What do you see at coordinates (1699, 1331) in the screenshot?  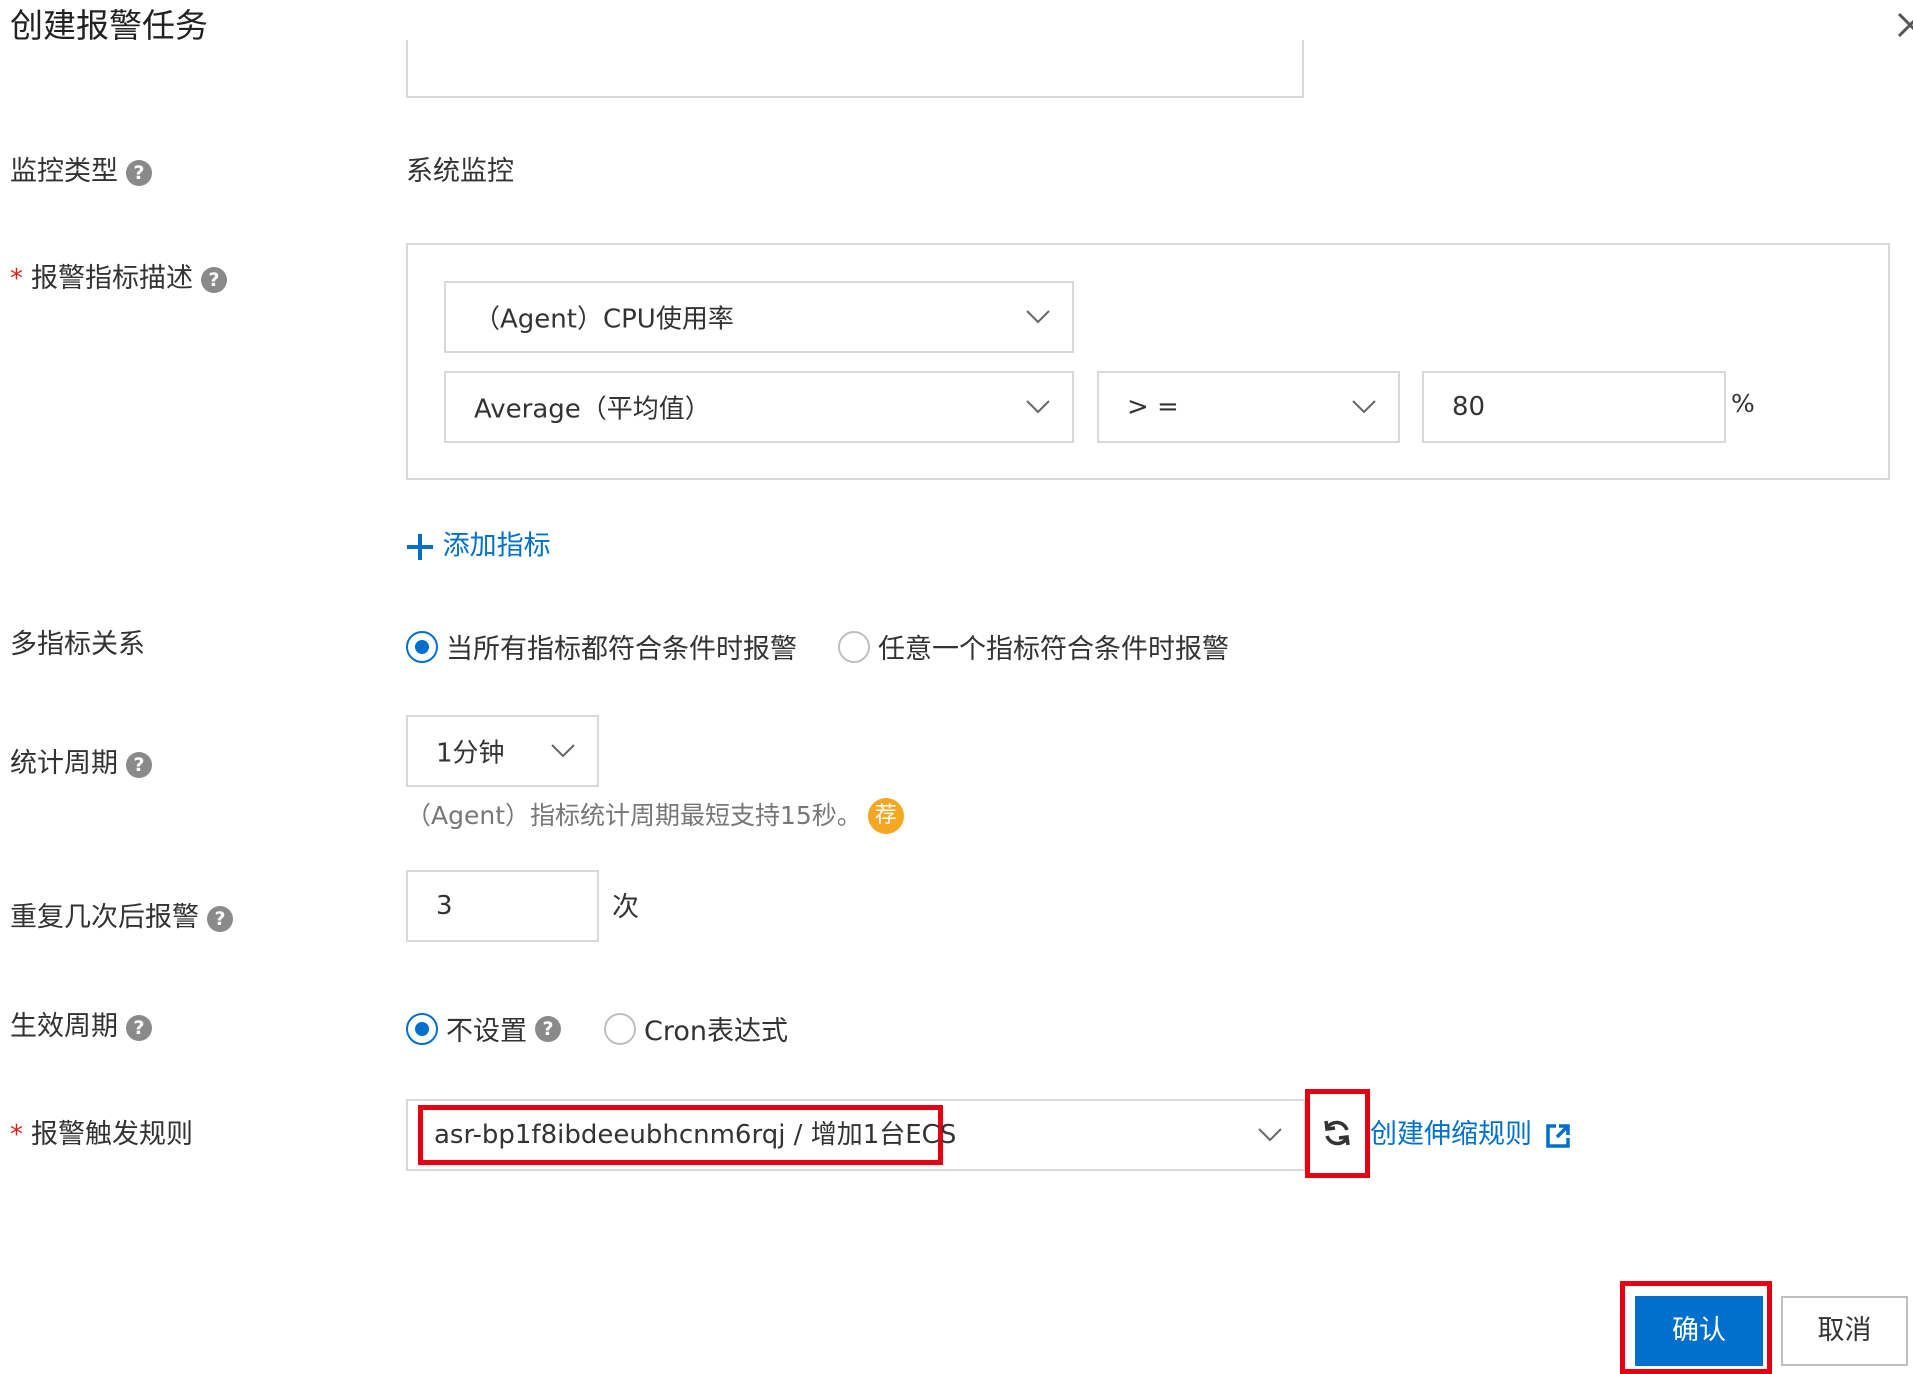 I see `confirm-button: 确认` at bounding box center [1699, 1331].